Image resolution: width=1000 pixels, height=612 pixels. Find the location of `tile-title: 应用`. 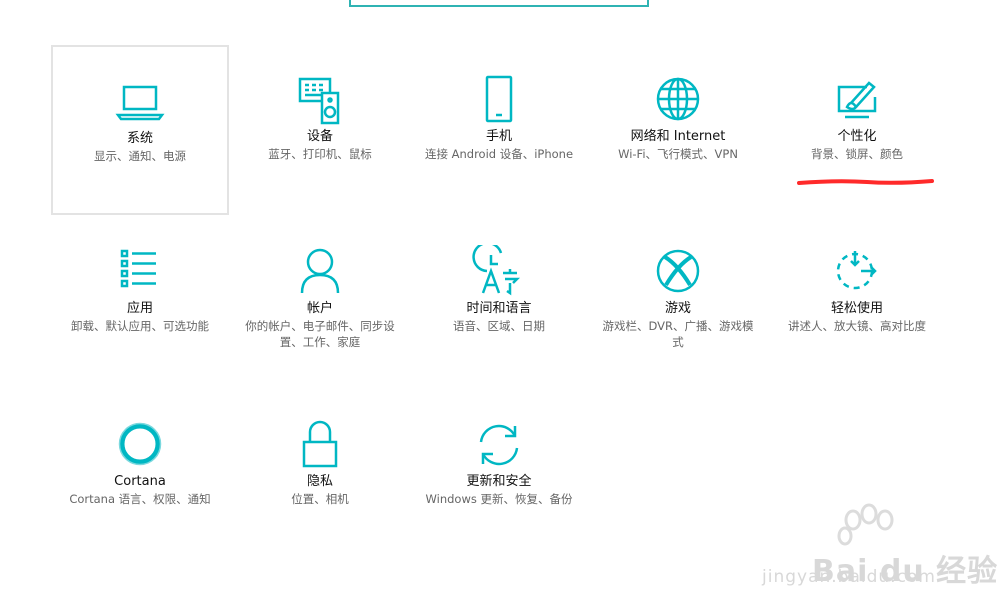

tile-title: 应用 is located at coordinates (139, 308).